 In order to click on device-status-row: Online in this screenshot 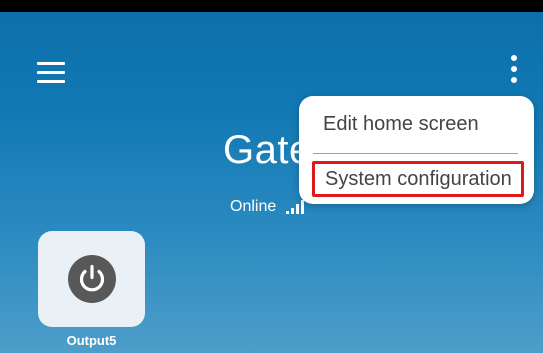, I will do `click(269, 207)`.